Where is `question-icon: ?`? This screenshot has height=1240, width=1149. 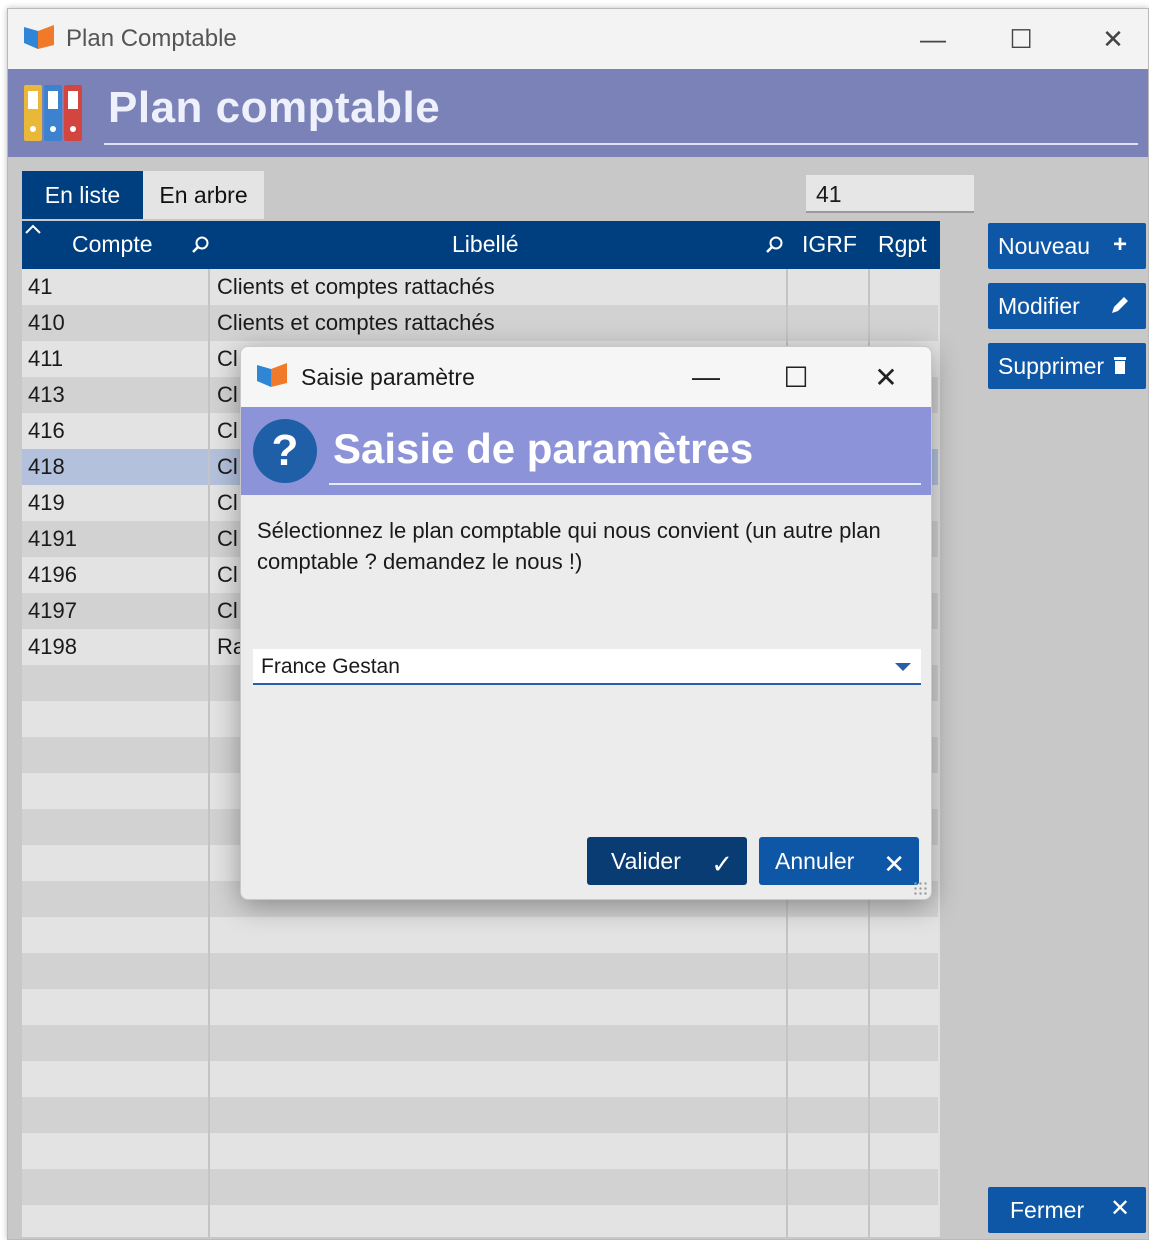
question-icon: ? is located at coordinates (285, 451).